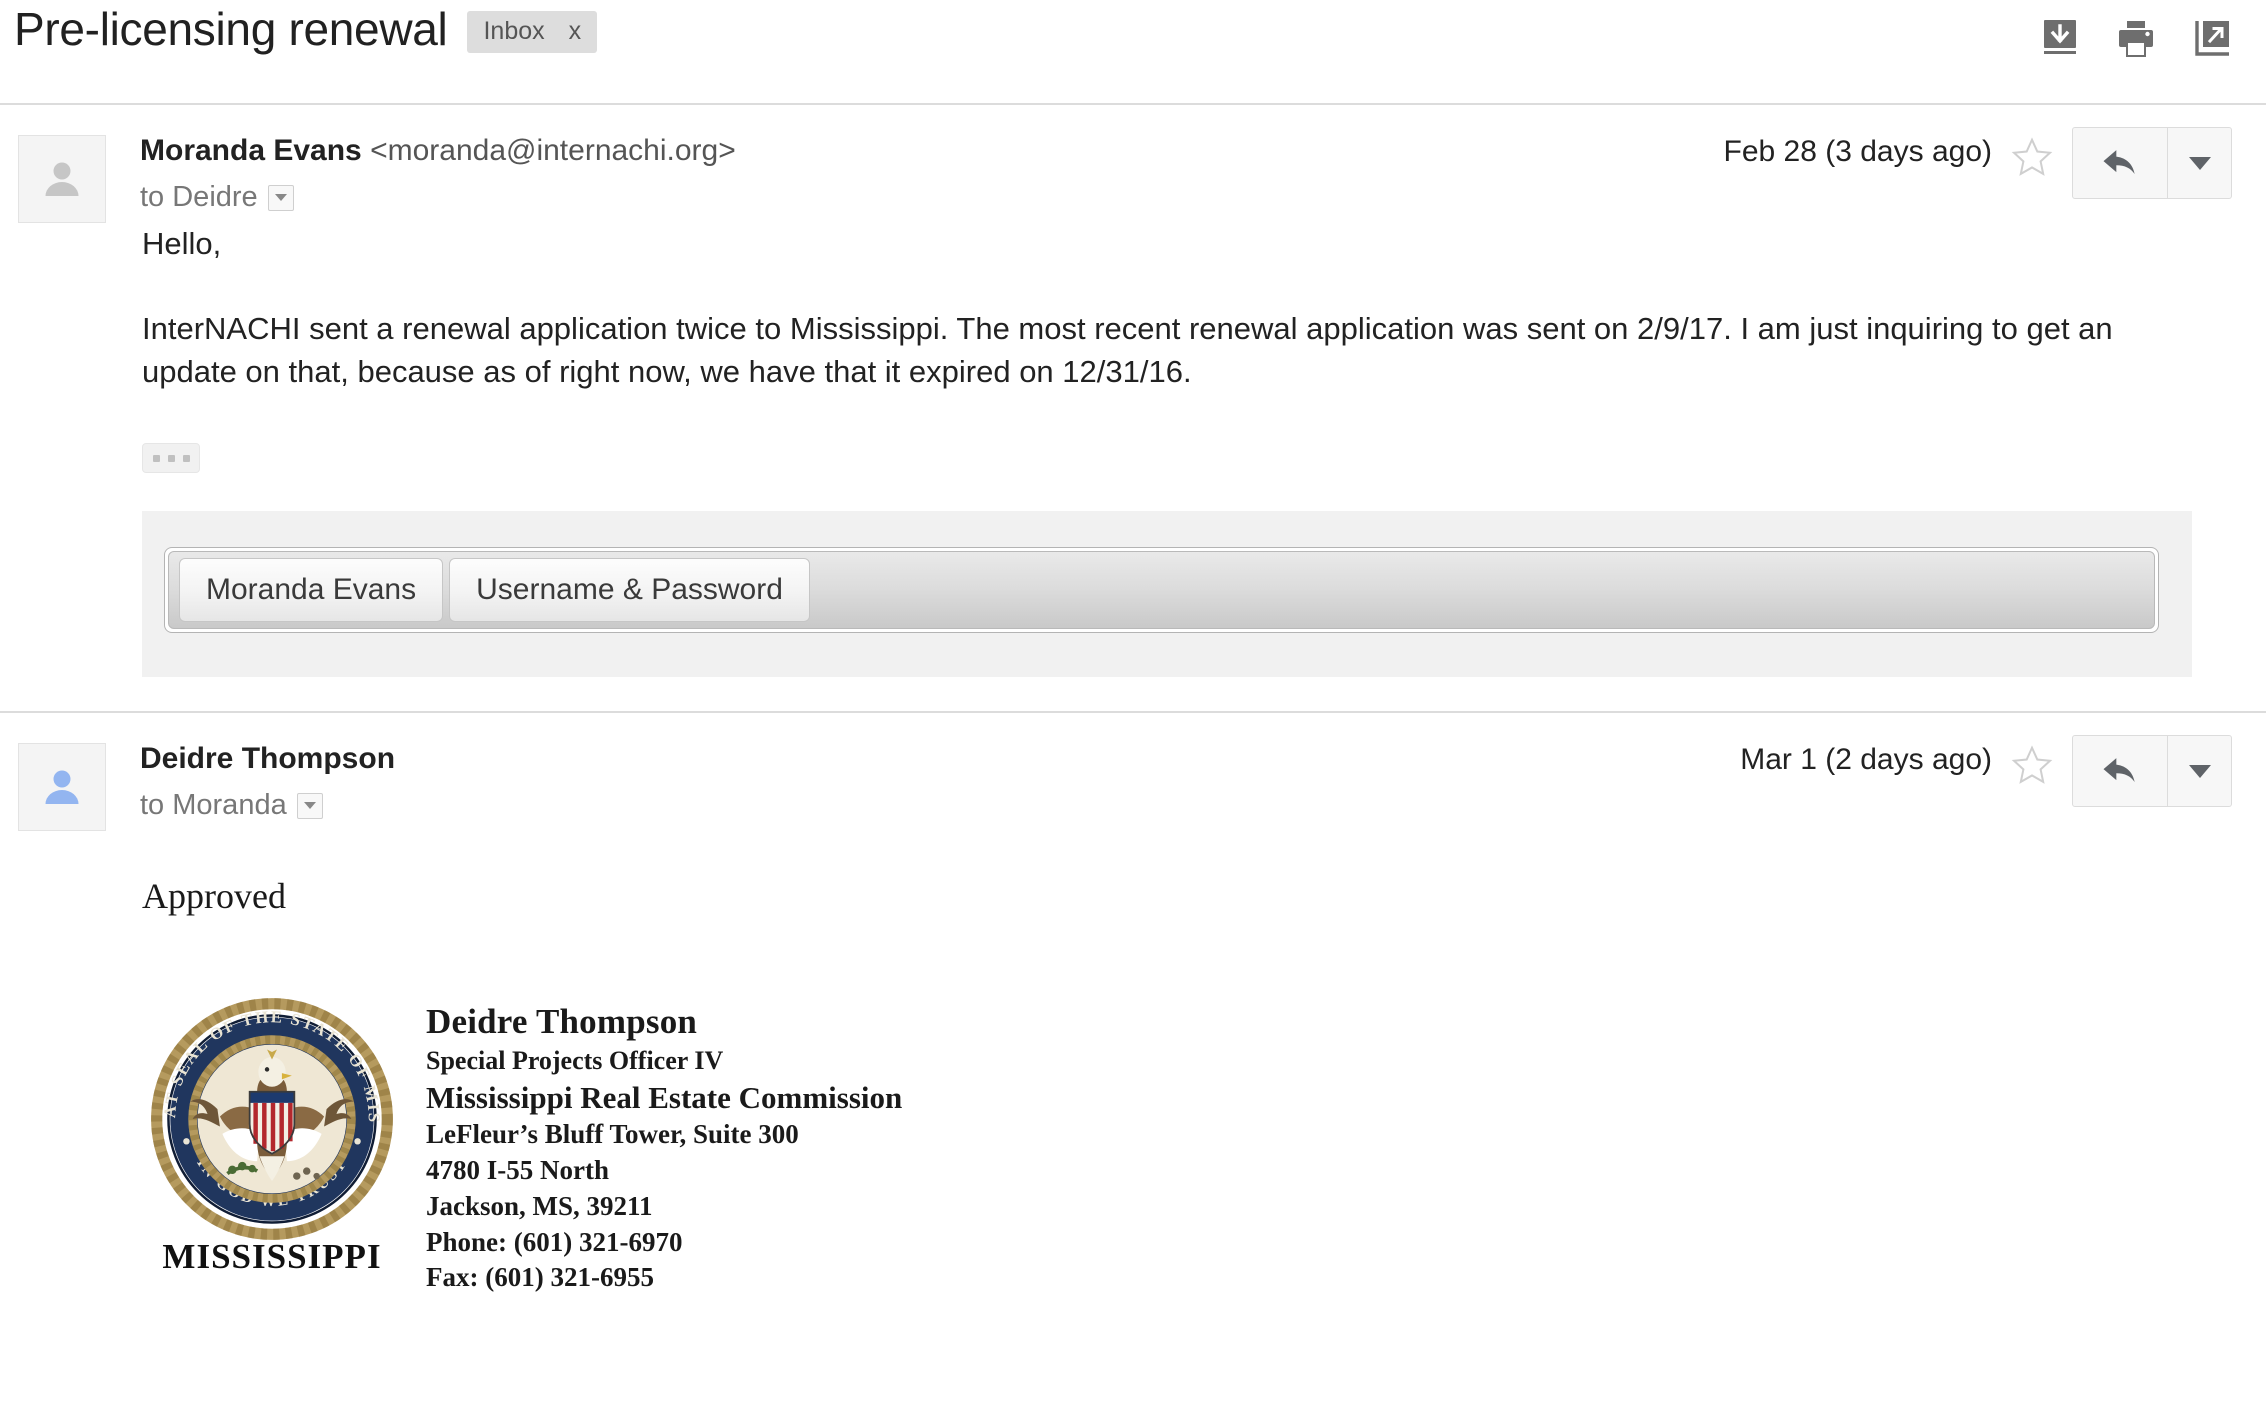  Describe the element at coordinates (251, 150) in the screenshot. I see `sender-name: Moranda Evans` at that location.